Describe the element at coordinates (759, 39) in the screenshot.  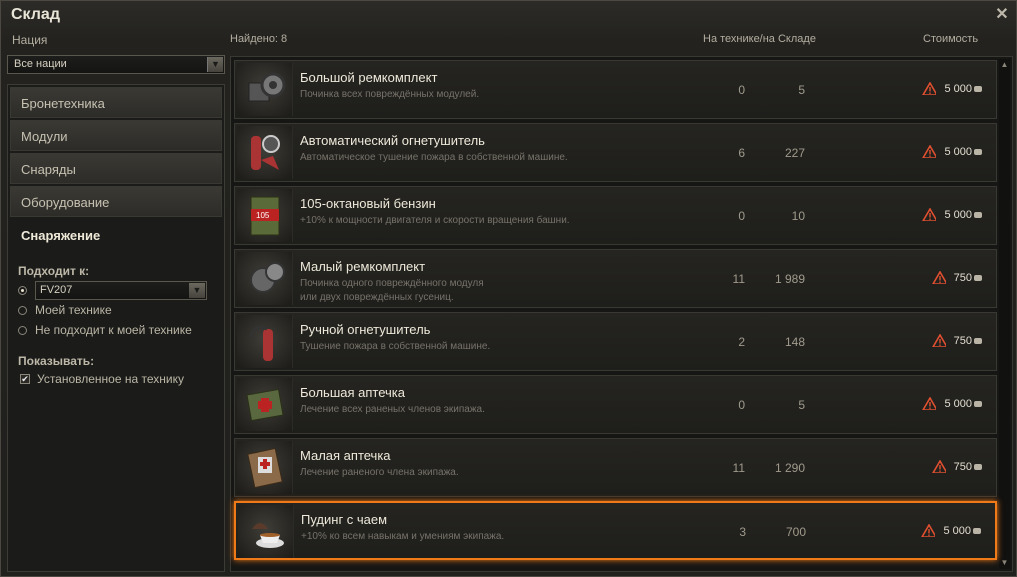
I see `column-header-quantity: На технике/на Складе` at that location.